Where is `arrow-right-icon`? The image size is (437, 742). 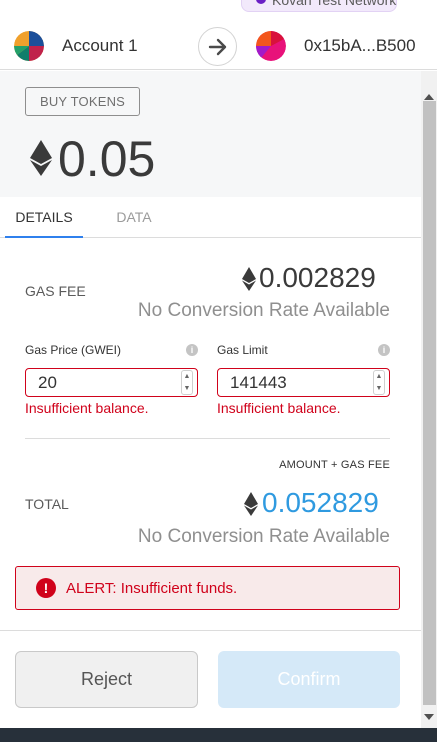
arrow-right-icon is located at coordinates (217, 46).